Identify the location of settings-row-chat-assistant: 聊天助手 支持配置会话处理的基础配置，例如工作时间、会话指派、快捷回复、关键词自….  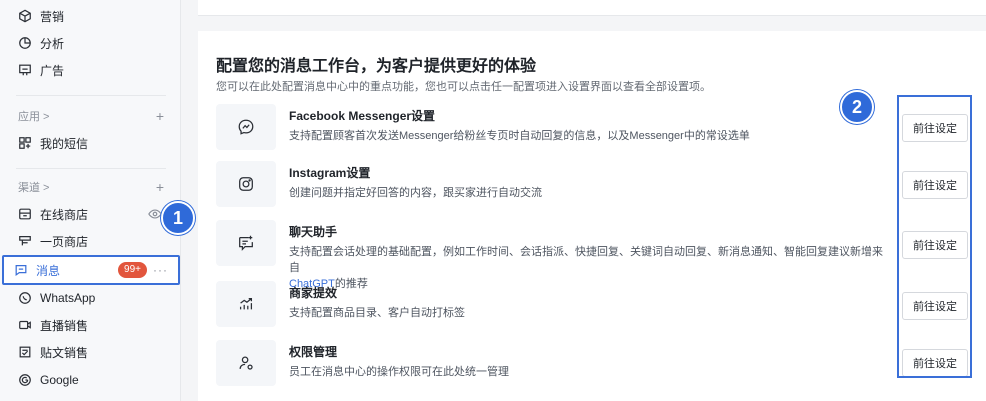
(596, 255).